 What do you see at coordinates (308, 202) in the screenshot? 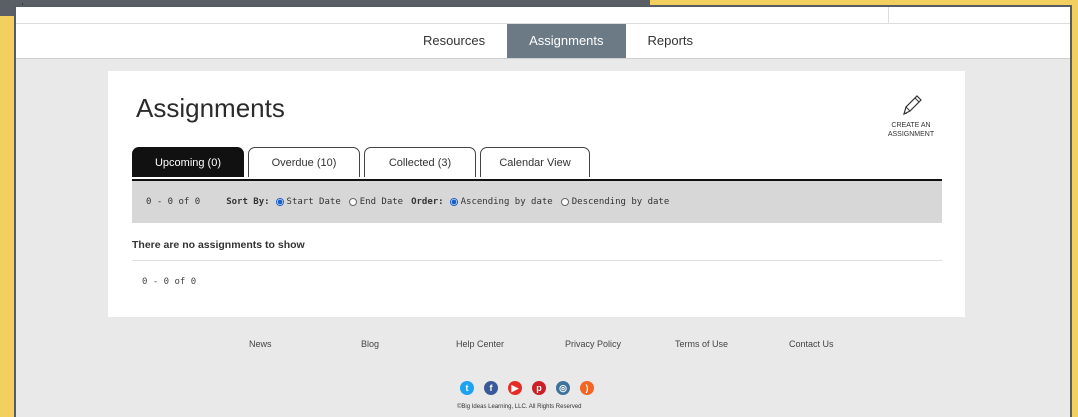
I see `sort-start-date-option: Start Date` at bounding box center [308, 202].